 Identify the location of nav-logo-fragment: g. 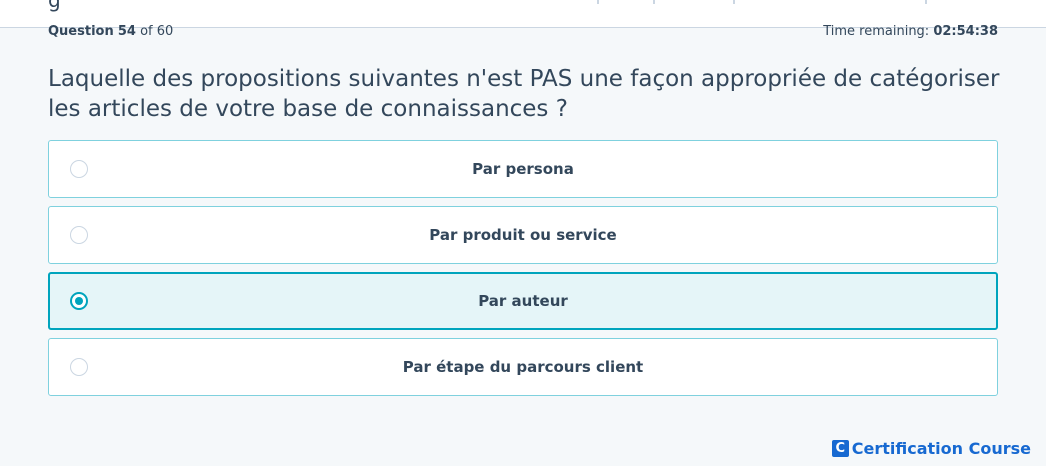
(54, 6).